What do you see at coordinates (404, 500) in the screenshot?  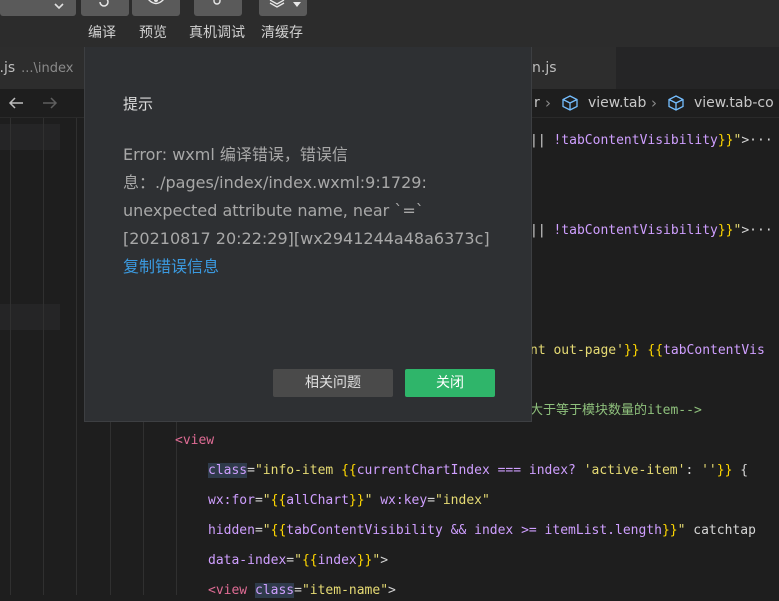 I see `code-token: wx:key` at bounding box center [404, 500].